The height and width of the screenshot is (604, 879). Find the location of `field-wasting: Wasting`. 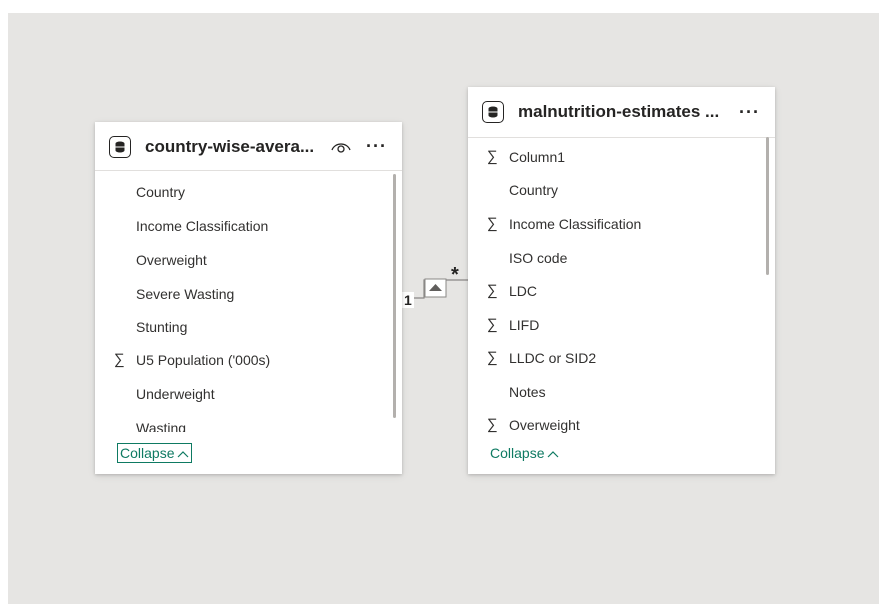

field-wasting: Wasting is located at coordinates (241, 422).